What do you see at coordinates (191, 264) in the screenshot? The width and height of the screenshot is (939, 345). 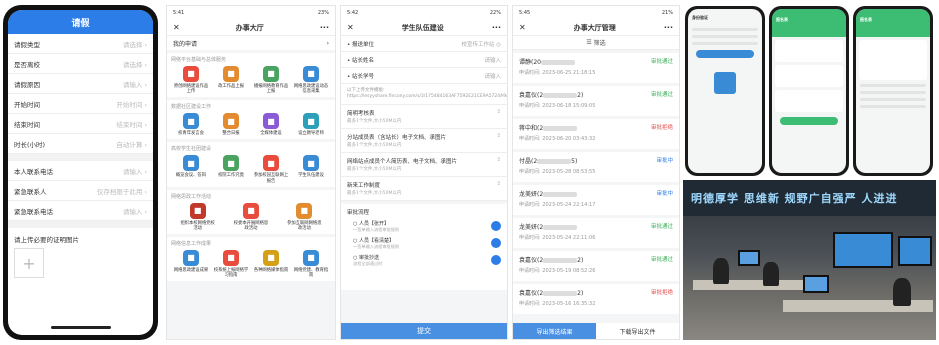 I see `service-item: ■ 网络思政建设成果` at bounding box center [191, 264].